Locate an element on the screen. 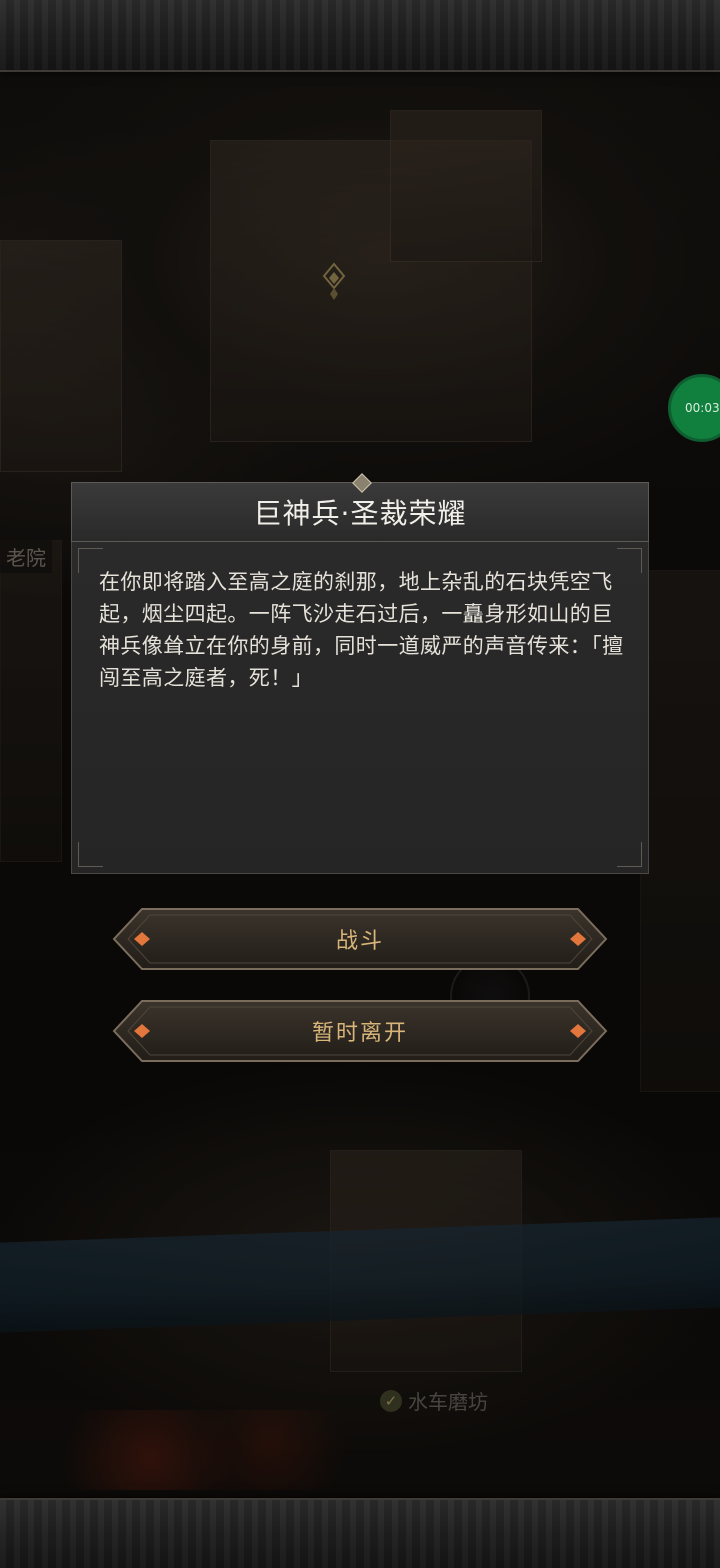 This screenshot has width=720, height=1568. bottom-frame is located at coordinates (360, 1533).